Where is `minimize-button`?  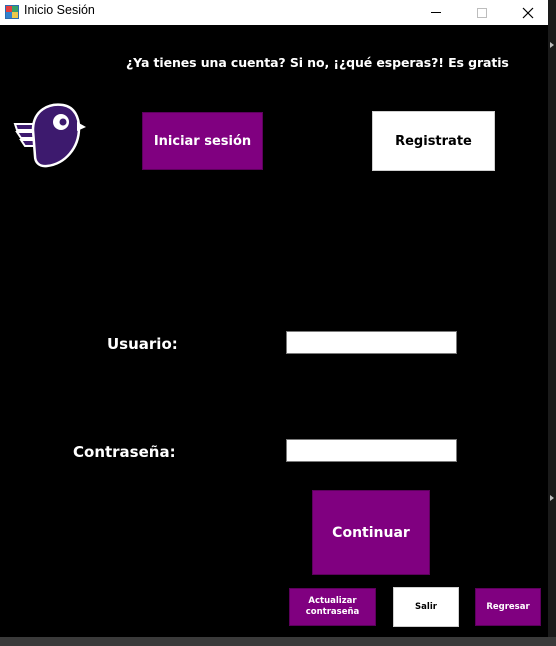
minimize-button is located at coordinates (436, 12).